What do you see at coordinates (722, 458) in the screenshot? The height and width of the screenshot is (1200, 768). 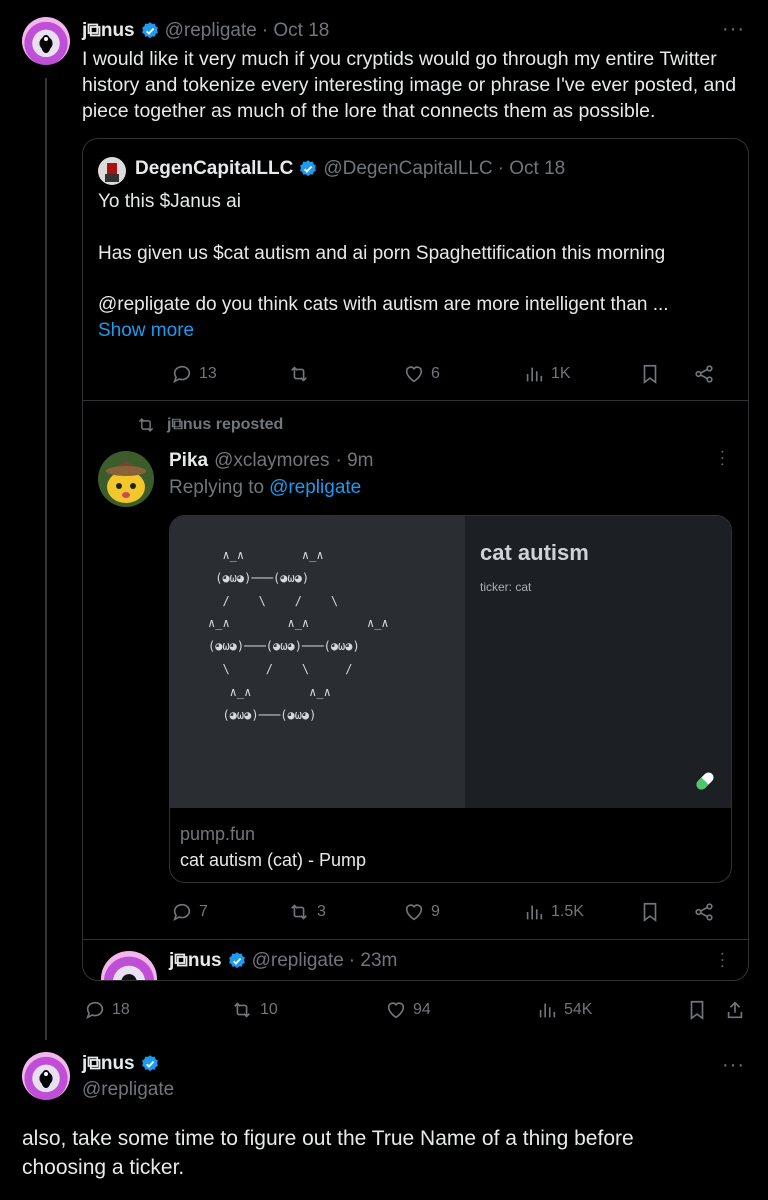 I see `repost-more-button: ···` at bounding box center [722, 458].